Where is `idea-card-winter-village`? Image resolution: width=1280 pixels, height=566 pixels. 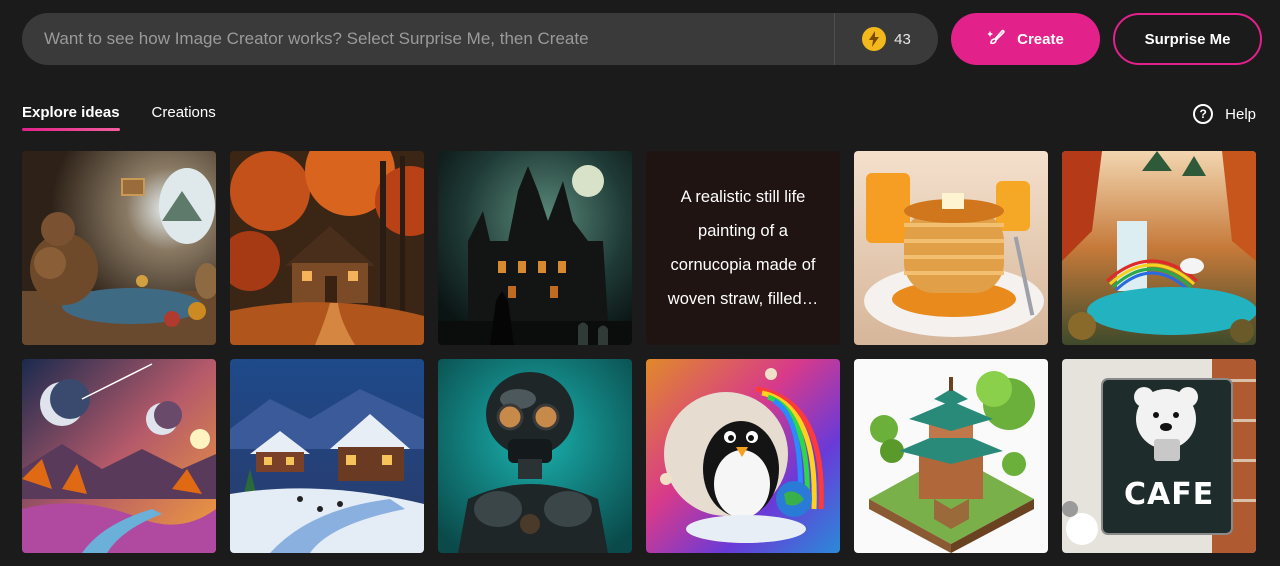
idea-card-winter-village is located at coordinates (327, 456).